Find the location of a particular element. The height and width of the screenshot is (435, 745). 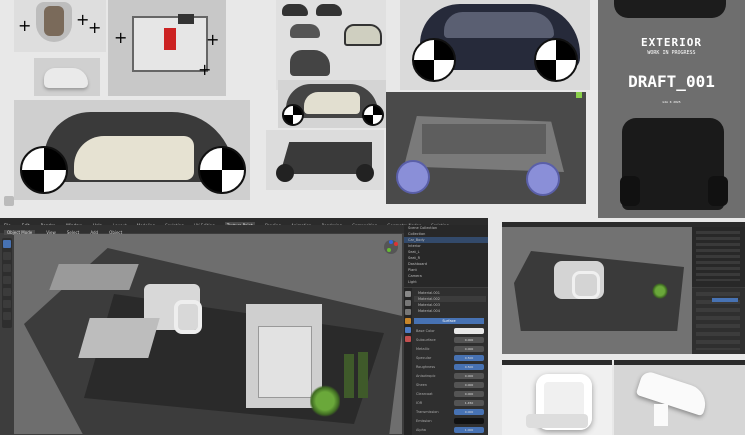

sketch-pod-panel is located at coordinates (67, 77).